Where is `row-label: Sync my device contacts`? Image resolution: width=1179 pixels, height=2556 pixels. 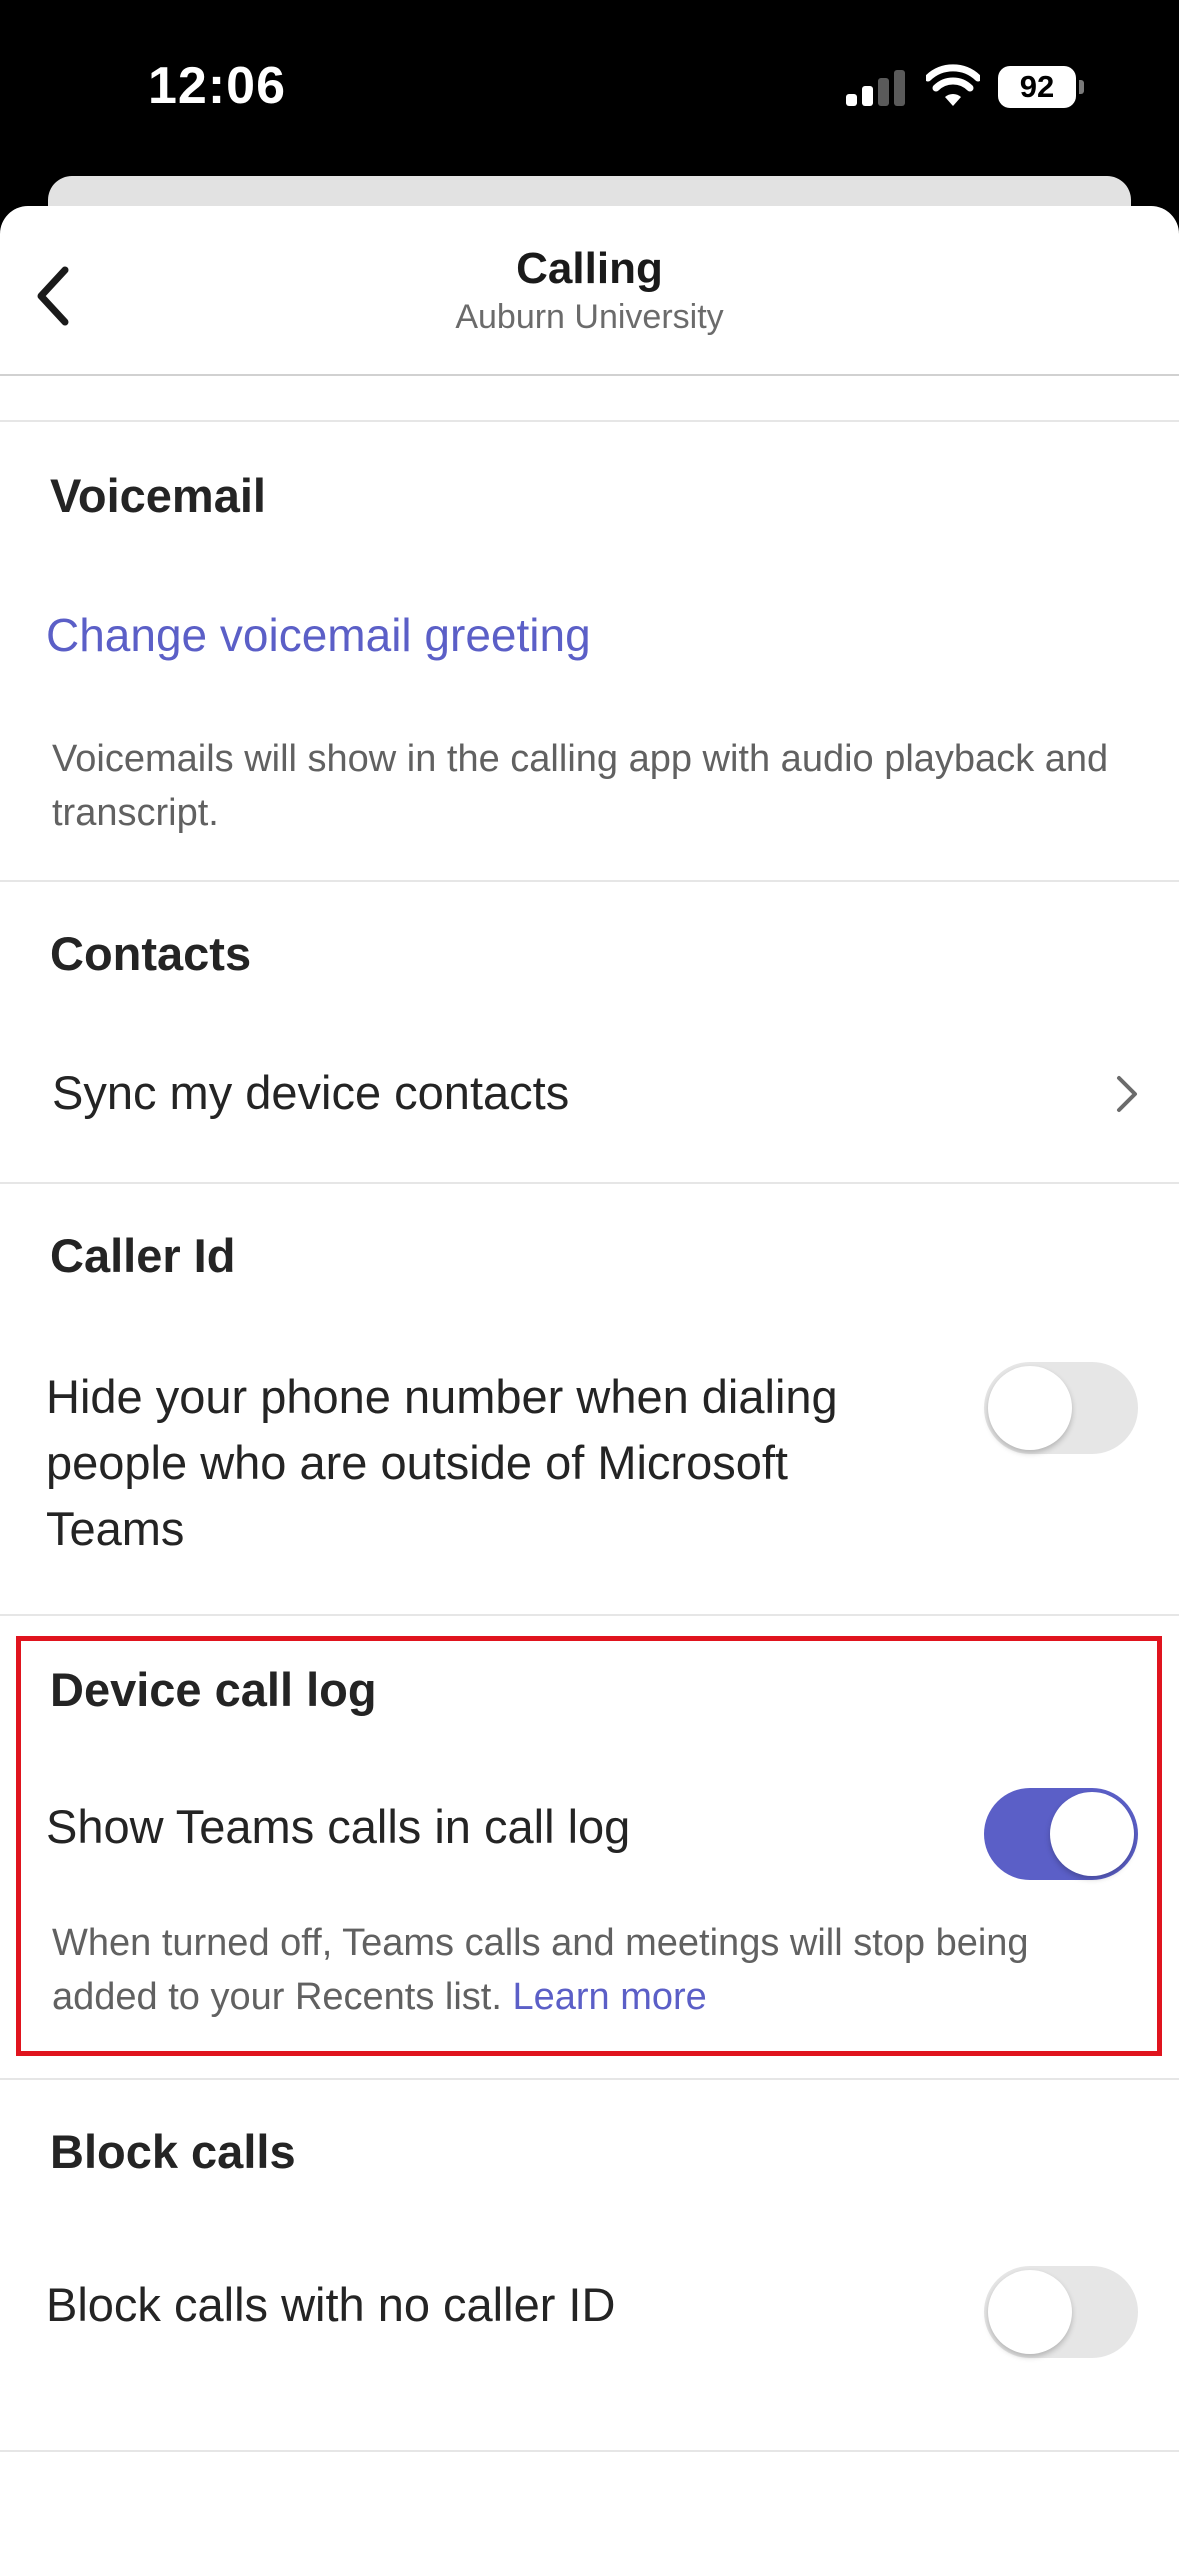
row-label: Sync my device contacts is located at coordinates (311, 1092).